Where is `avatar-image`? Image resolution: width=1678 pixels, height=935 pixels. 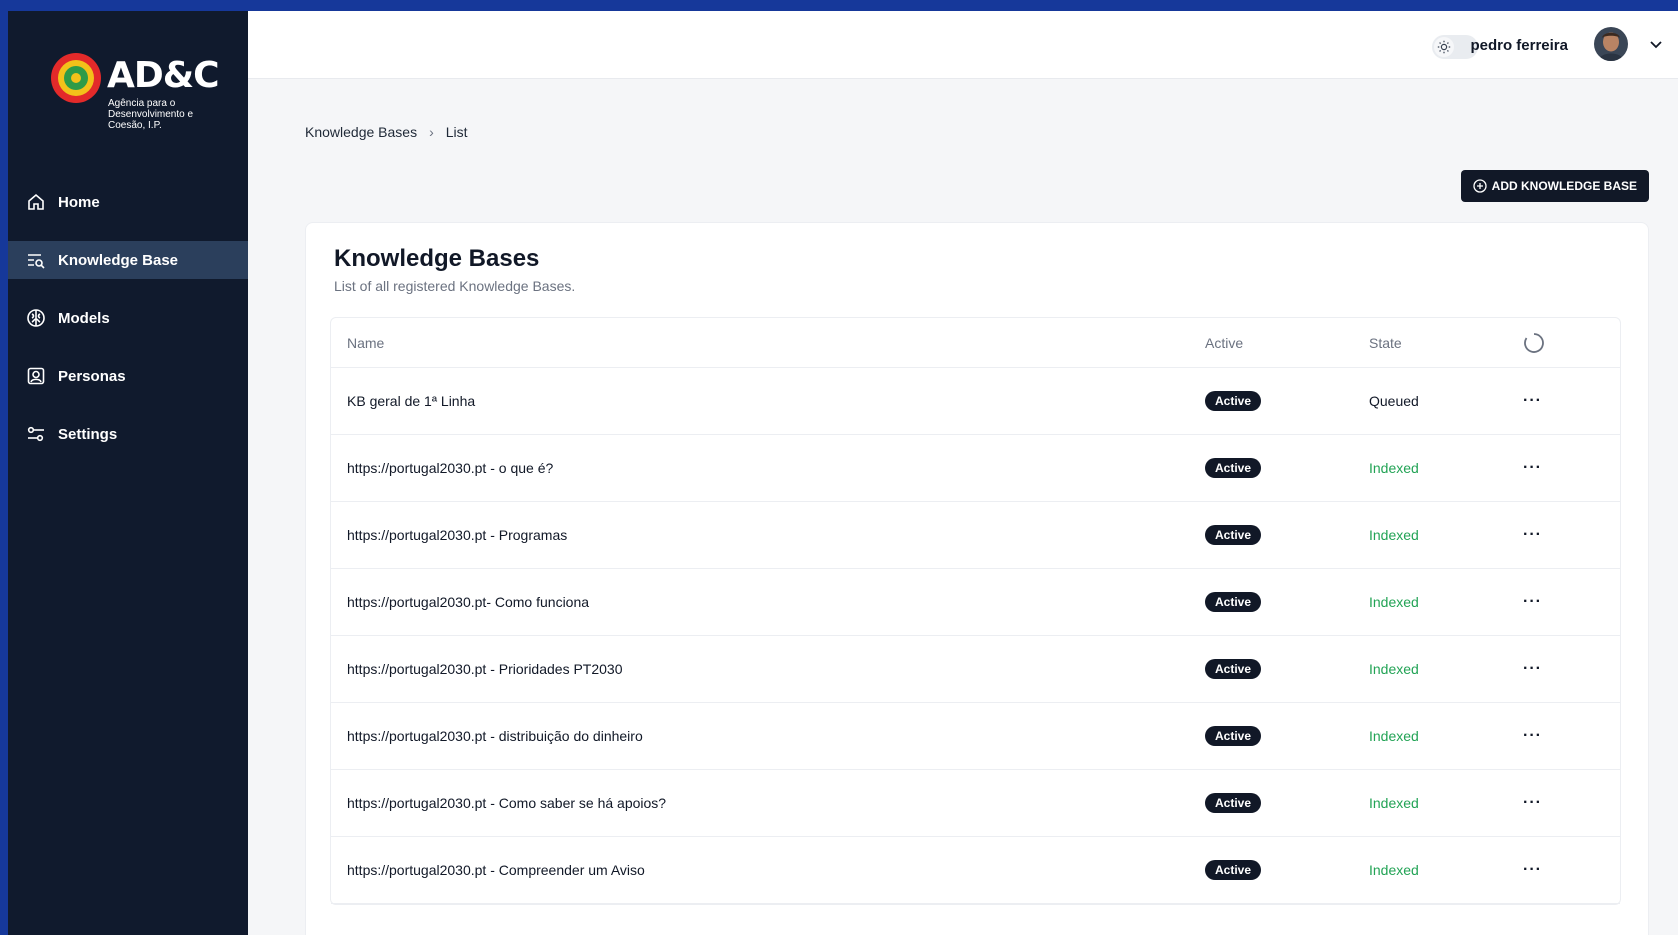 avatar-image is located at coordinates (1611, 44).